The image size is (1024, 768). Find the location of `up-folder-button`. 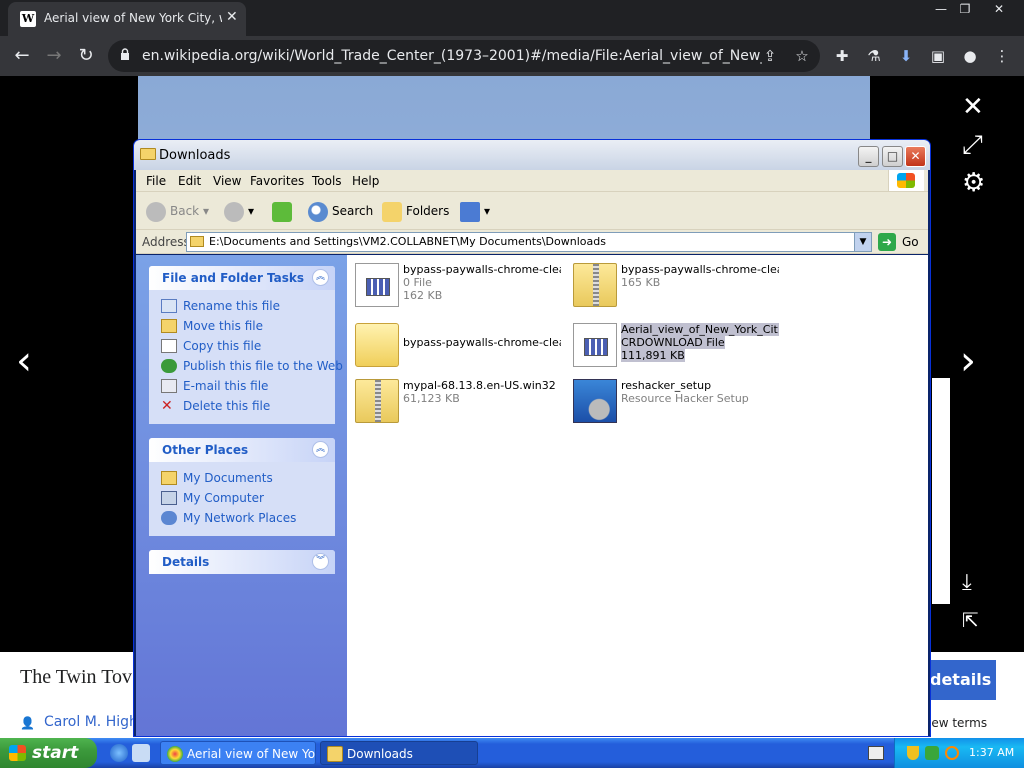

up-folder-button is located at coordinates (284, 211).